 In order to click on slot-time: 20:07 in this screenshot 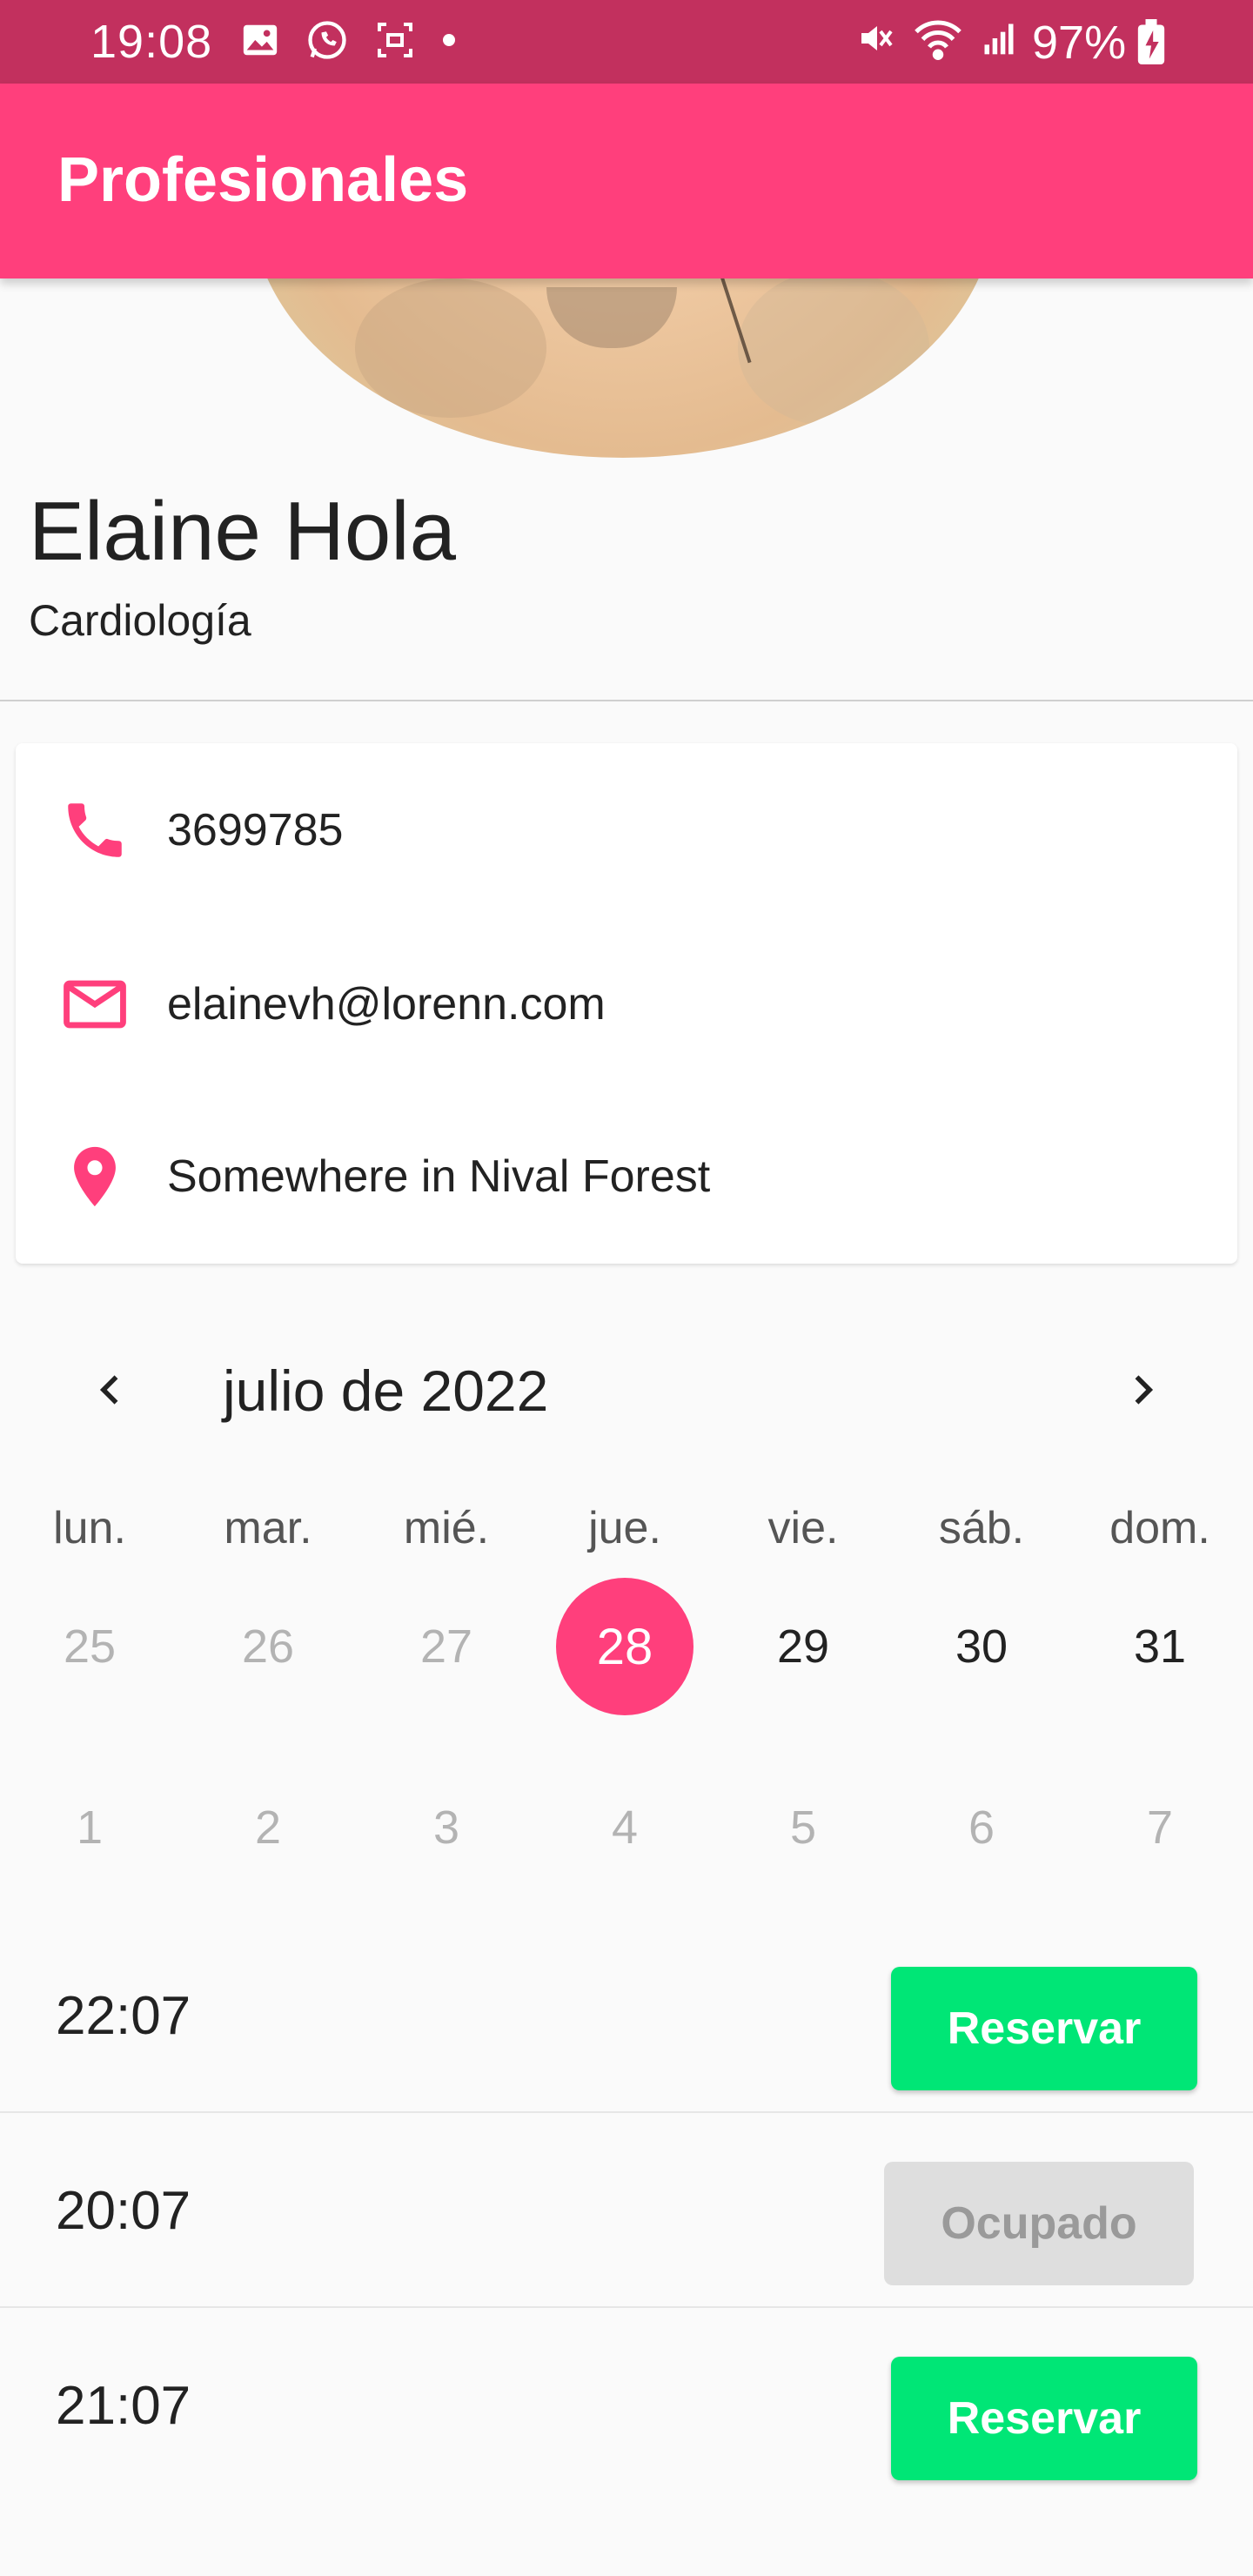, I will do `click(124, 2210)`.